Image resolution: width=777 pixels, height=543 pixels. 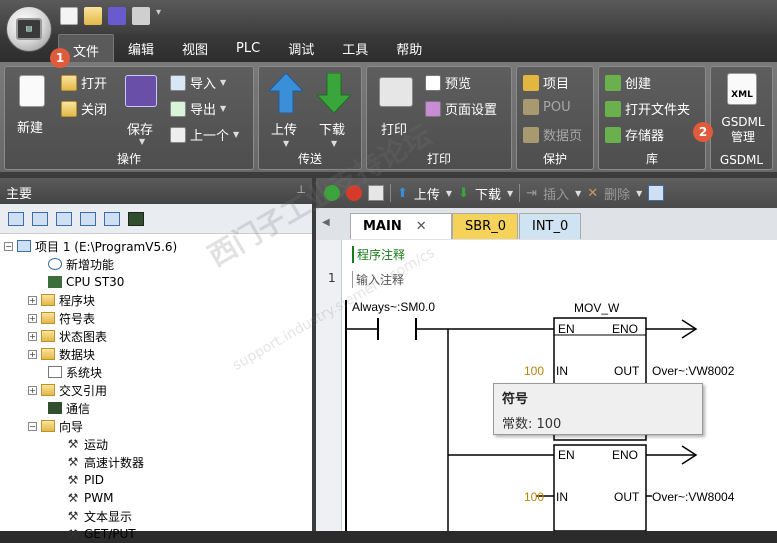 I want to click on menu-help: 帮助, so click(x=409, y=48).